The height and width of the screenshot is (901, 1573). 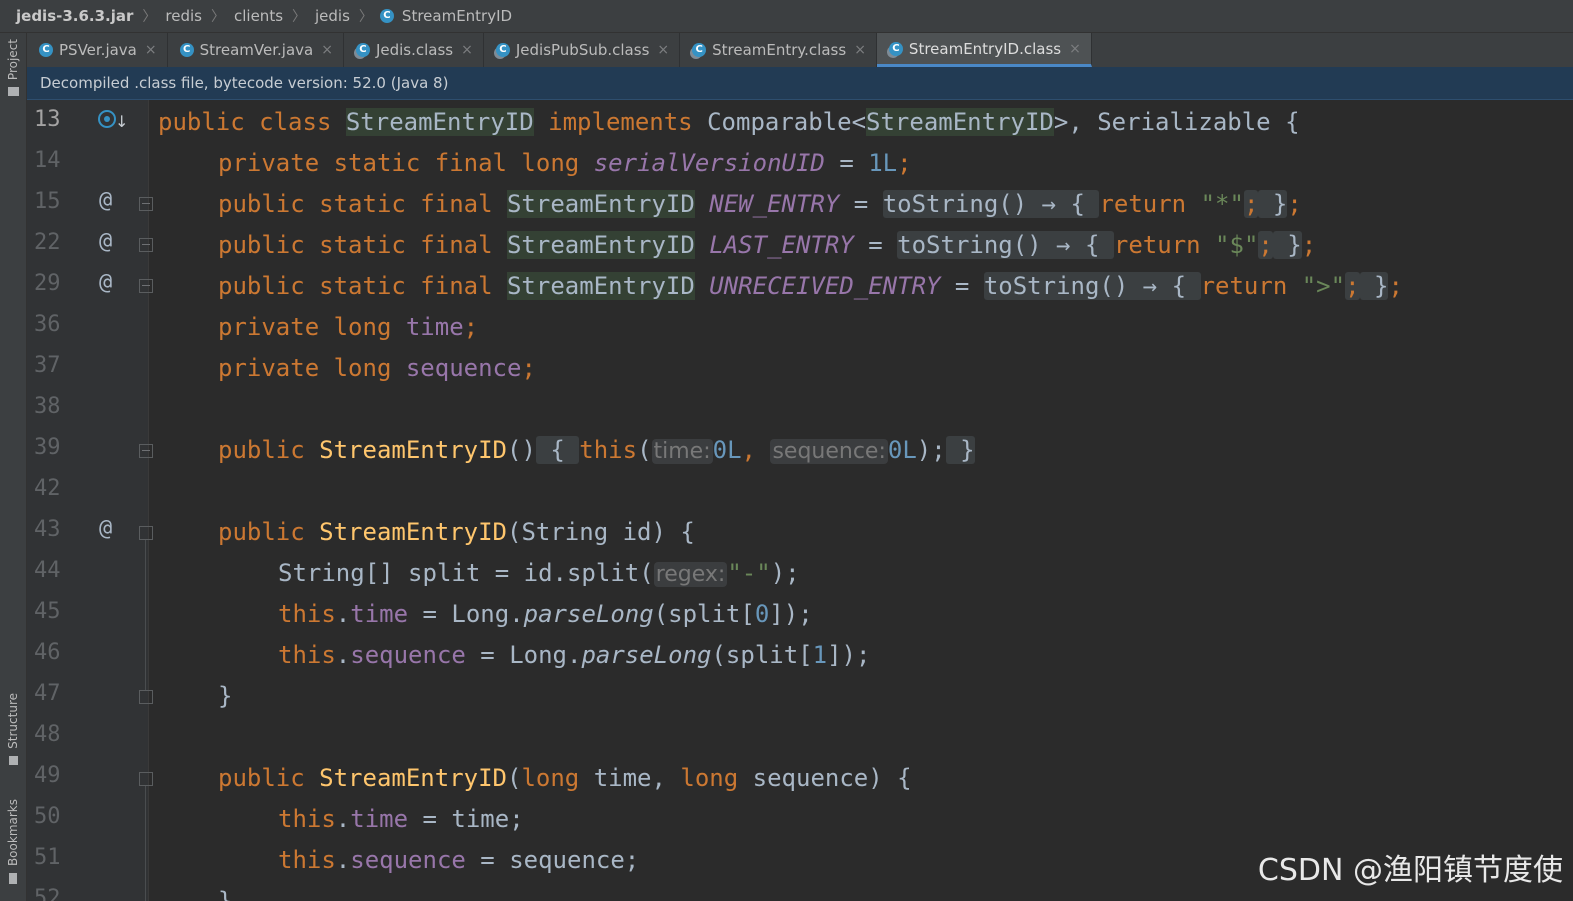 What do you see at coordinates (47, 160) in the screenshot?
I see `line-number: 14` at bounding box center [47, 160].